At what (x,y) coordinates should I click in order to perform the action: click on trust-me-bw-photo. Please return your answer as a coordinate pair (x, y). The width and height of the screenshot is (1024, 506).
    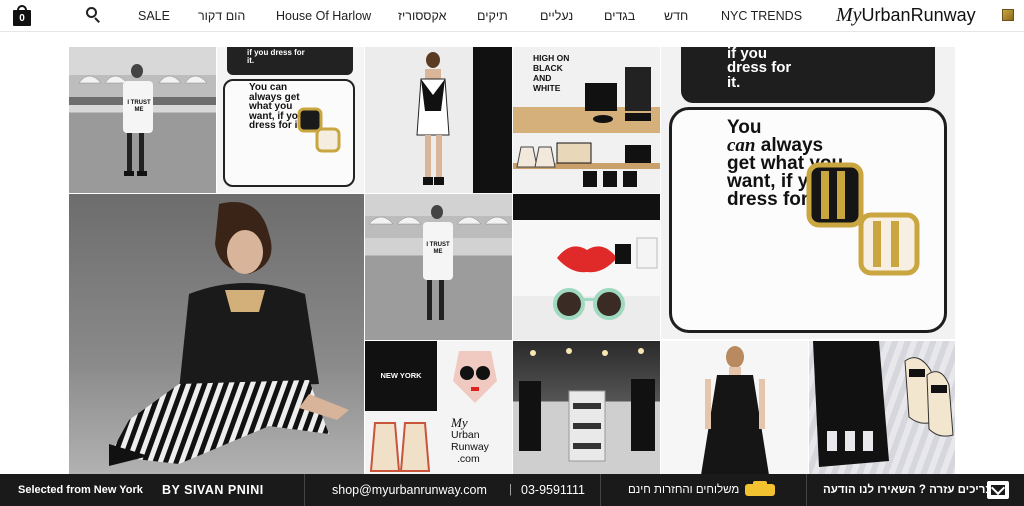
    Looking at the image, I should click on (142, 120).